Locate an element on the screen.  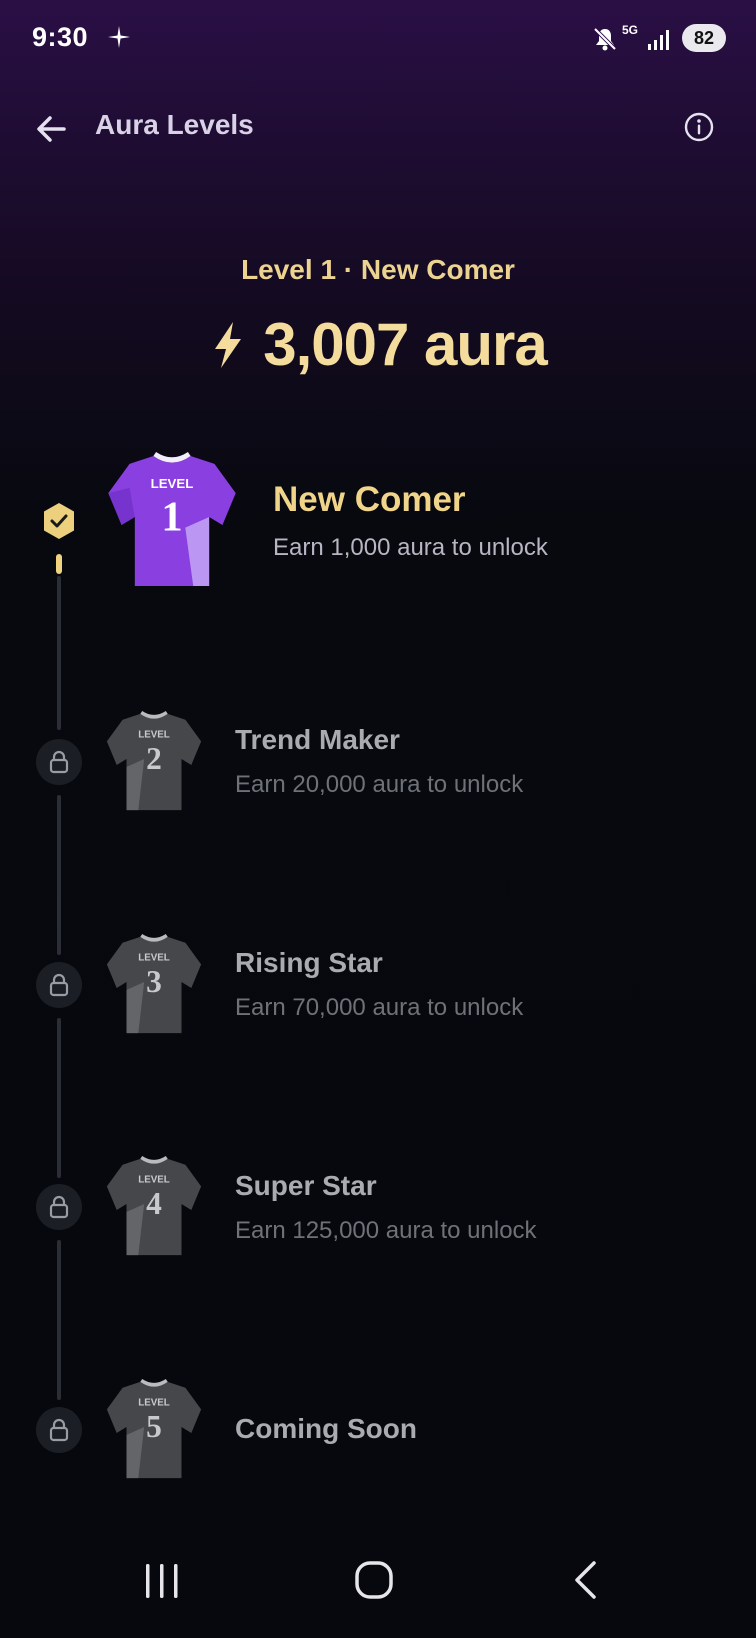
level-title: New Comer is located at coordinates (369, 499).